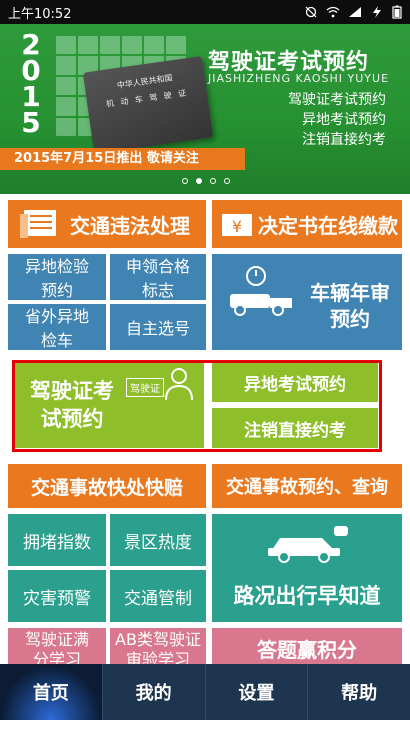 The width and height of the screenshot is (410, 743). What do you see at coordinates (377, 12) in the screenshot?
I see `charging-icon` at bounding box center [377, 12].